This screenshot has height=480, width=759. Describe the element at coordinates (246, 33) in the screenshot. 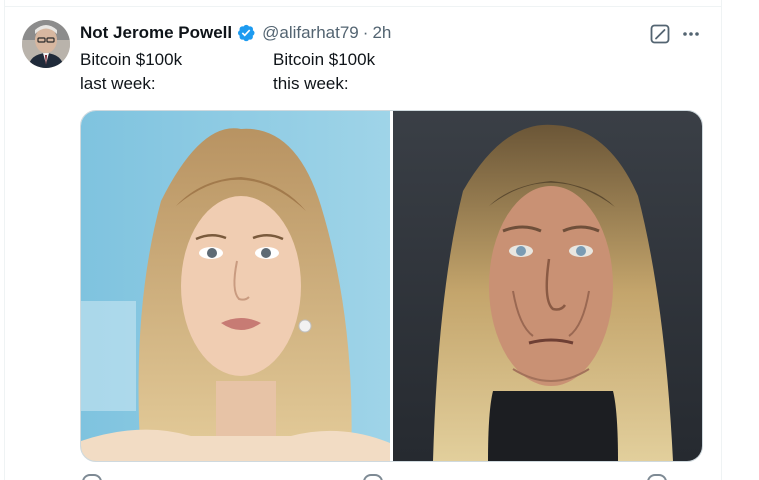

I see `verified-badge-icon` at that location.